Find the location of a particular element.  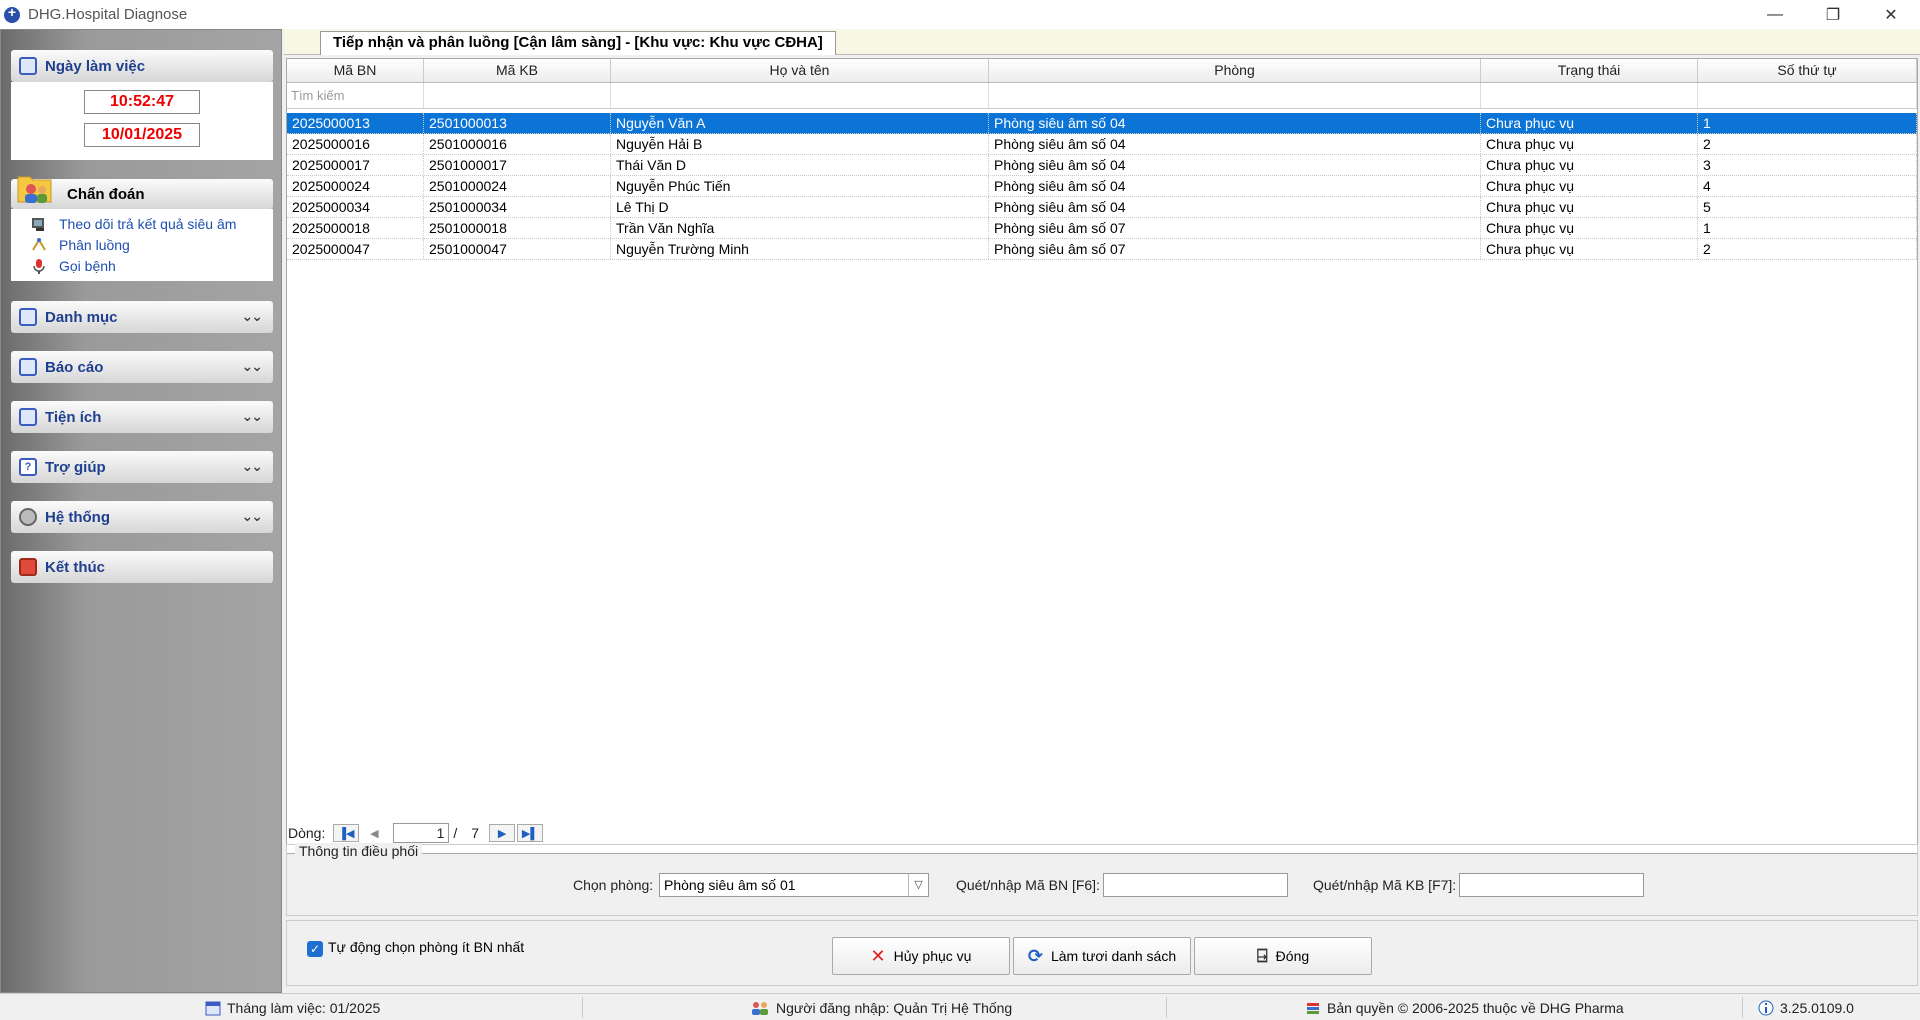

cancel-icon: ✕ is located at coordinates (878, 955).